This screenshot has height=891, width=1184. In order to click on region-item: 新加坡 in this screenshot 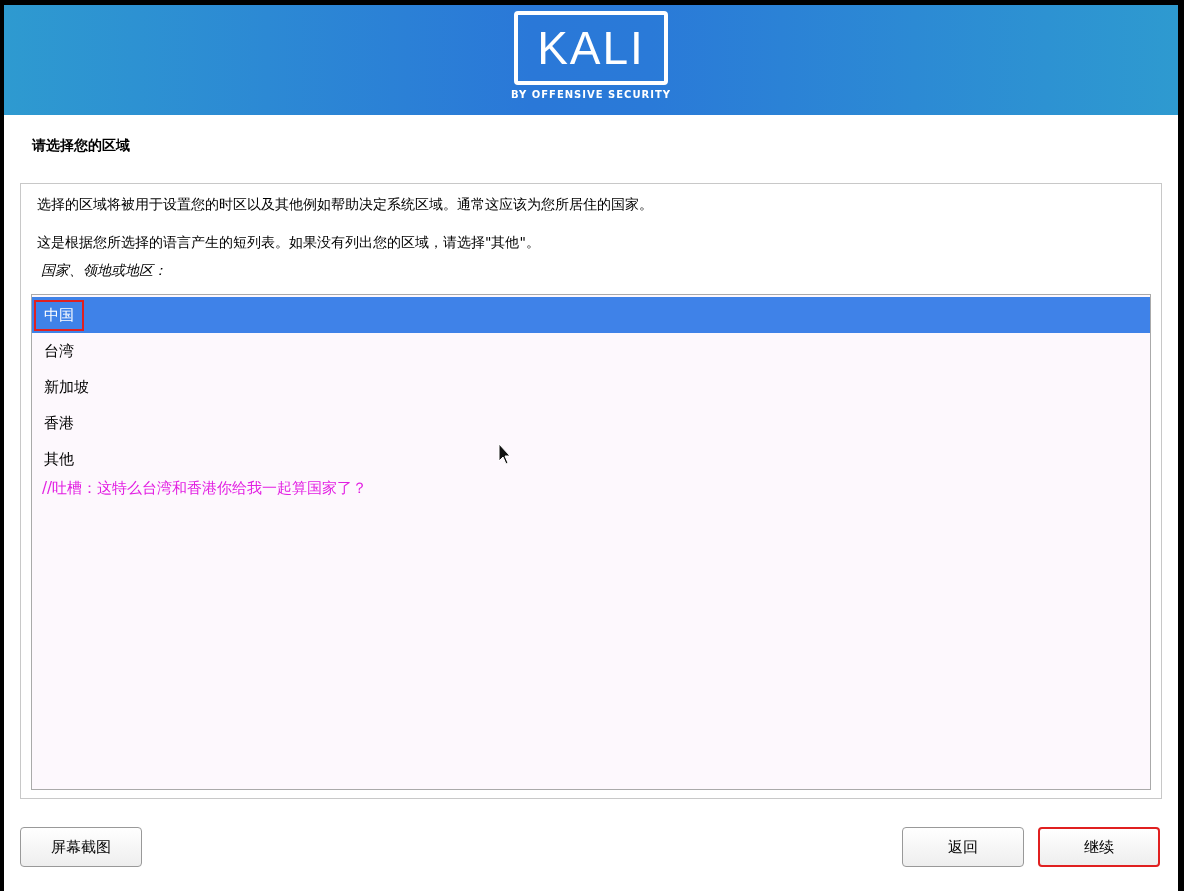, I will do `click(591, 387)`.